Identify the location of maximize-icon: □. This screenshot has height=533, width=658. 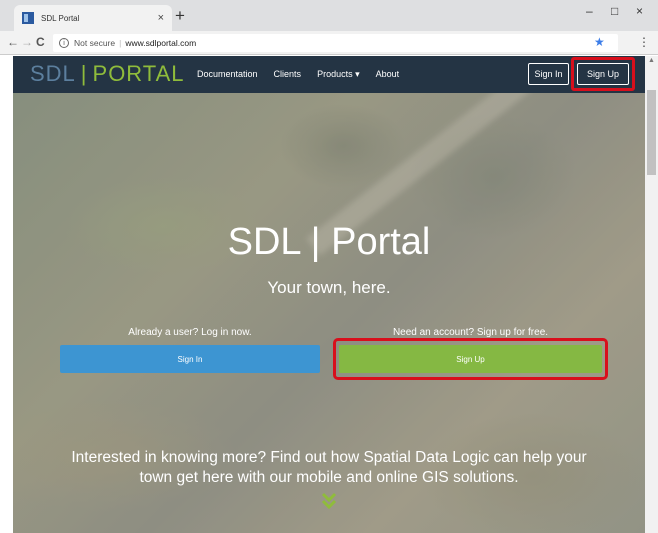
(614, 11).